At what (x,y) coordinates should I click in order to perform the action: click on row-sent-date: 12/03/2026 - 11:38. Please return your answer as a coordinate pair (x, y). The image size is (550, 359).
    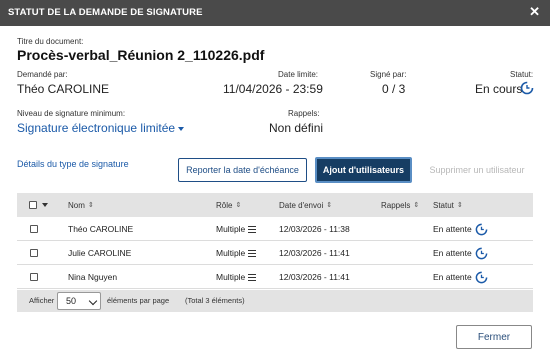
    Looking at the image, I should click on (314, 229).